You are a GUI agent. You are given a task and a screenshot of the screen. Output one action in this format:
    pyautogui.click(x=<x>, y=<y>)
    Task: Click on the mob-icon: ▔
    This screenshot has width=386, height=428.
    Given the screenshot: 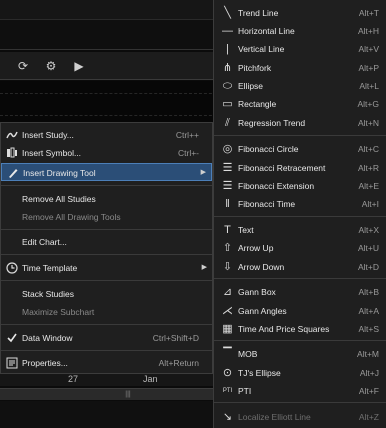 What is the action you would take?
    pyautogui.click(x=227, y=354)
    